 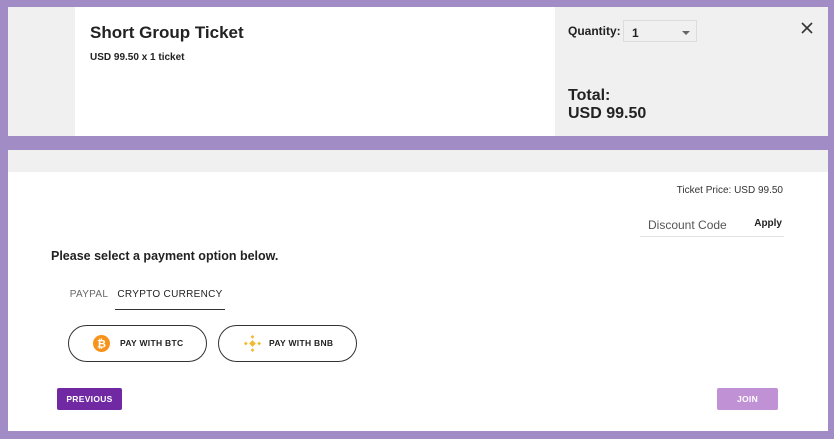 I want to click on ticket-subtitle: USD 99.50 x 1 ticket, so click(x=137, y=57).